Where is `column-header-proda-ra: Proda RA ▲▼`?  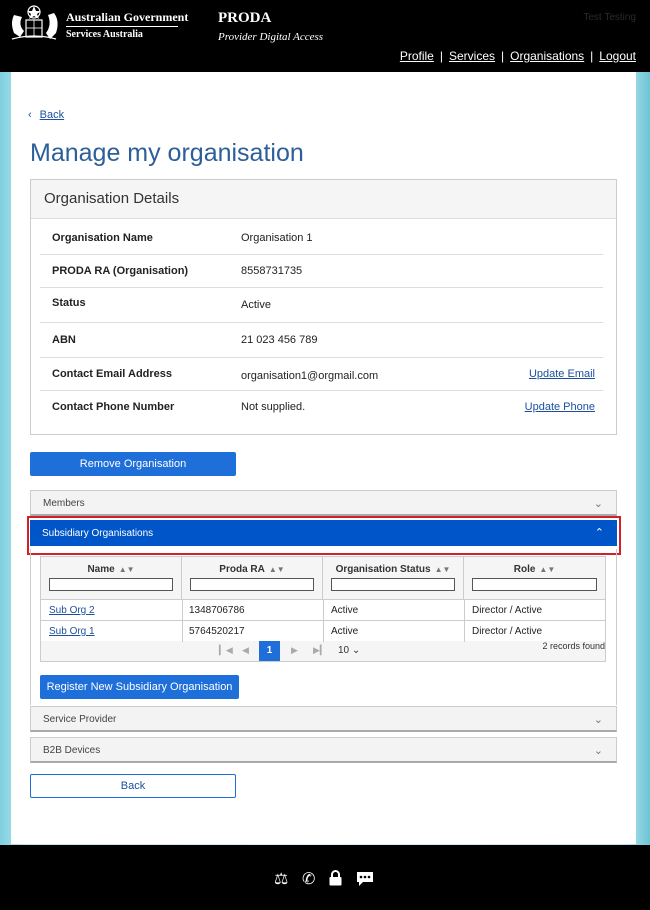
column-header-proda-ra: Proda RA ▲▼ is located at coordinates (252, 578).